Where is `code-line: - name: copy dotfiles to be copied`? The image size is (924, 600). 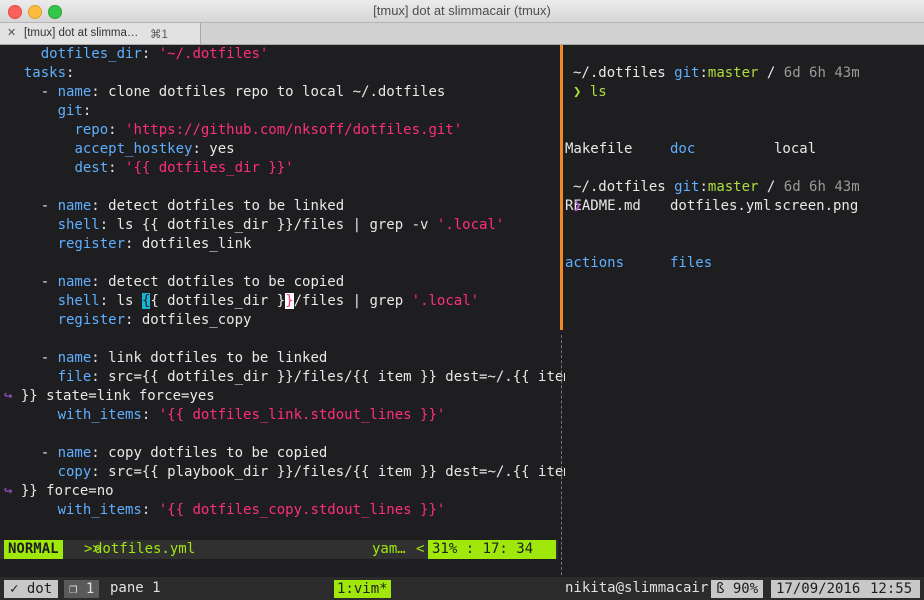 code-line: - name: copy dotfiles to be copied is located at coordinates (184, 453).